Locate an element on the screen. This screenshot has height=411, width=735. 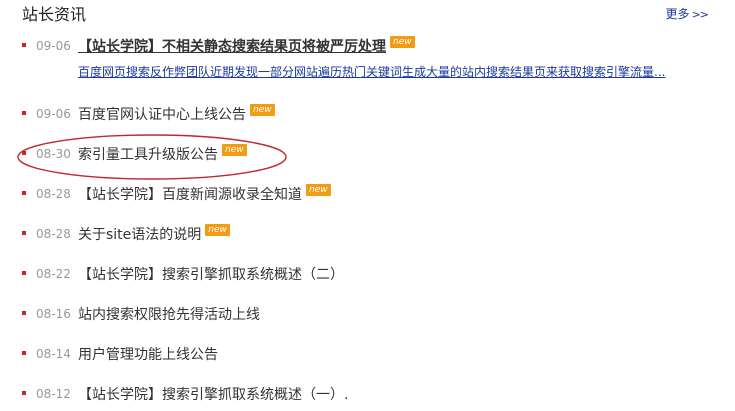
double-chevron-right-icon: >> is located at coordinates (700, 14).